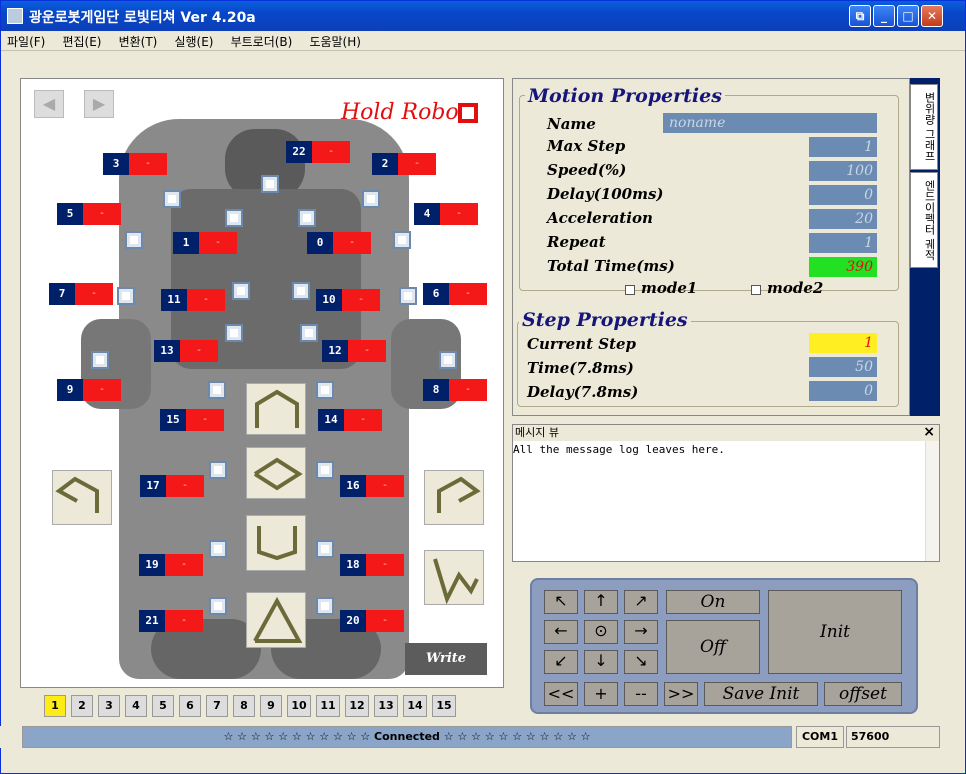  Describe the element at coordinates (77, 494) in the screenshot. I see `pose-left-arm-icon` at that location.